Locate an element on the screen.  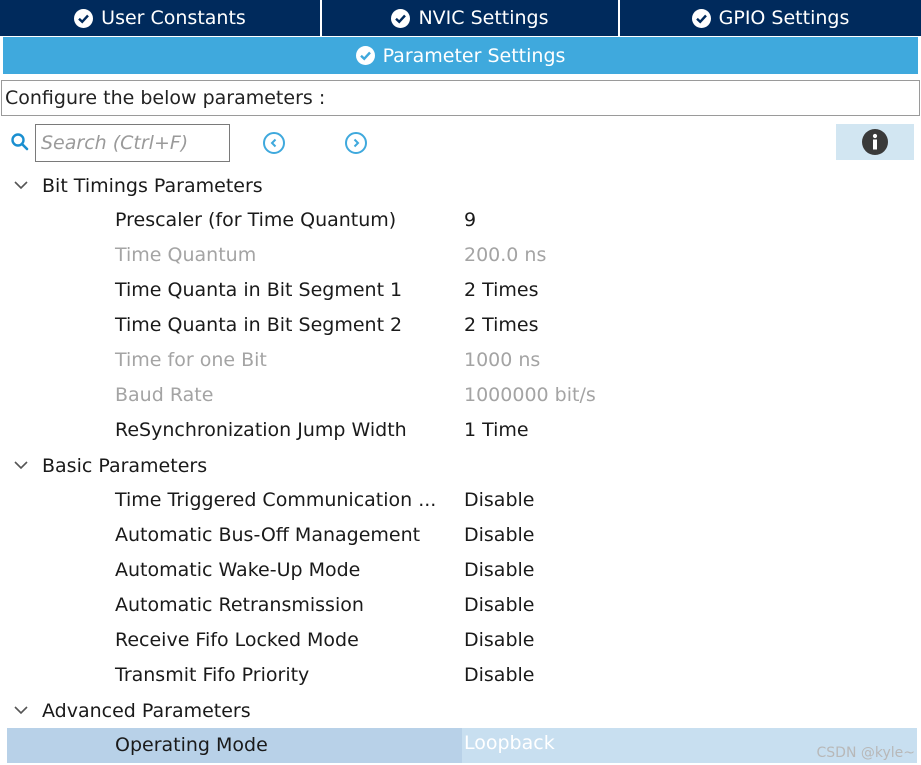
param-name: Time Quantum is located at coordinates (186, 255).